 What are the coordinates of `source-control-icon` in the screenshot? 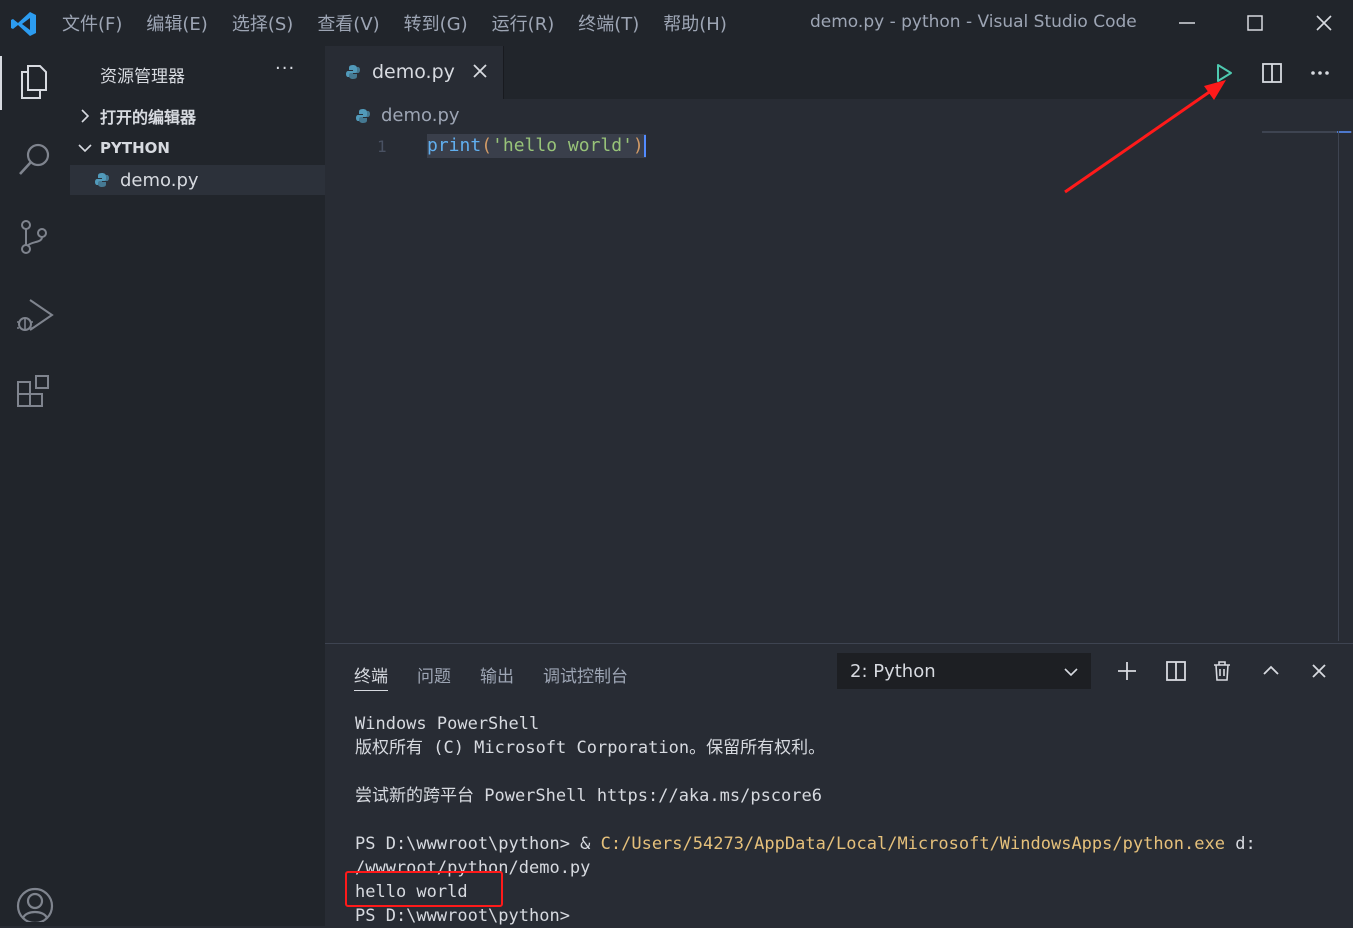 It's located at (35, 237).